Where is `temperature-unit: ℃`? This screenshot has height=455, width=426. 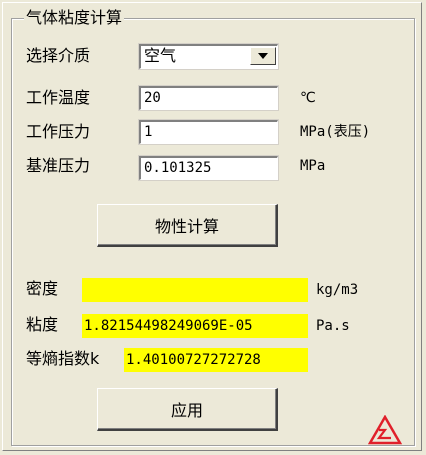
temperature-unit: ℃ is located at coordinates (308, 98).